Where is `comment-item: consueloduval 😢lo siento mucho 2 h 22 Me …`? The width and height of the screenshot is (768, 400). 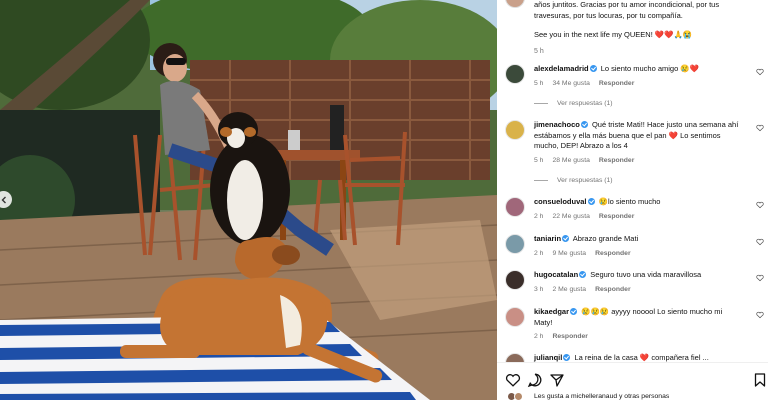
comment-item: consueloduval 😢lo siento mucho 2 h 22 Me … is located at coordinates (632, 208).